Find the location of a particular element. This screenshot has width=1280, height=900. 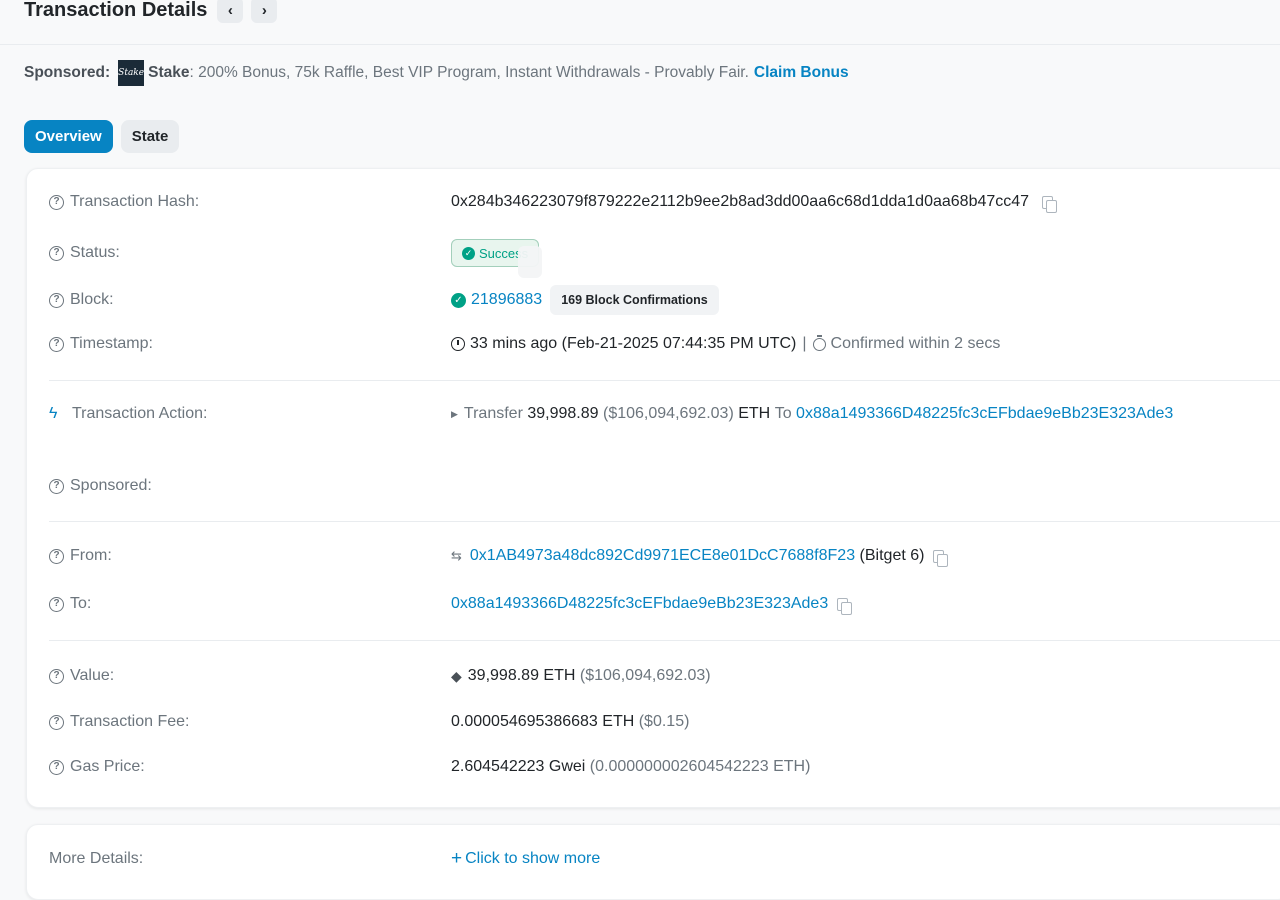

next-transaction-button: › is located at coordinates (264, 11).